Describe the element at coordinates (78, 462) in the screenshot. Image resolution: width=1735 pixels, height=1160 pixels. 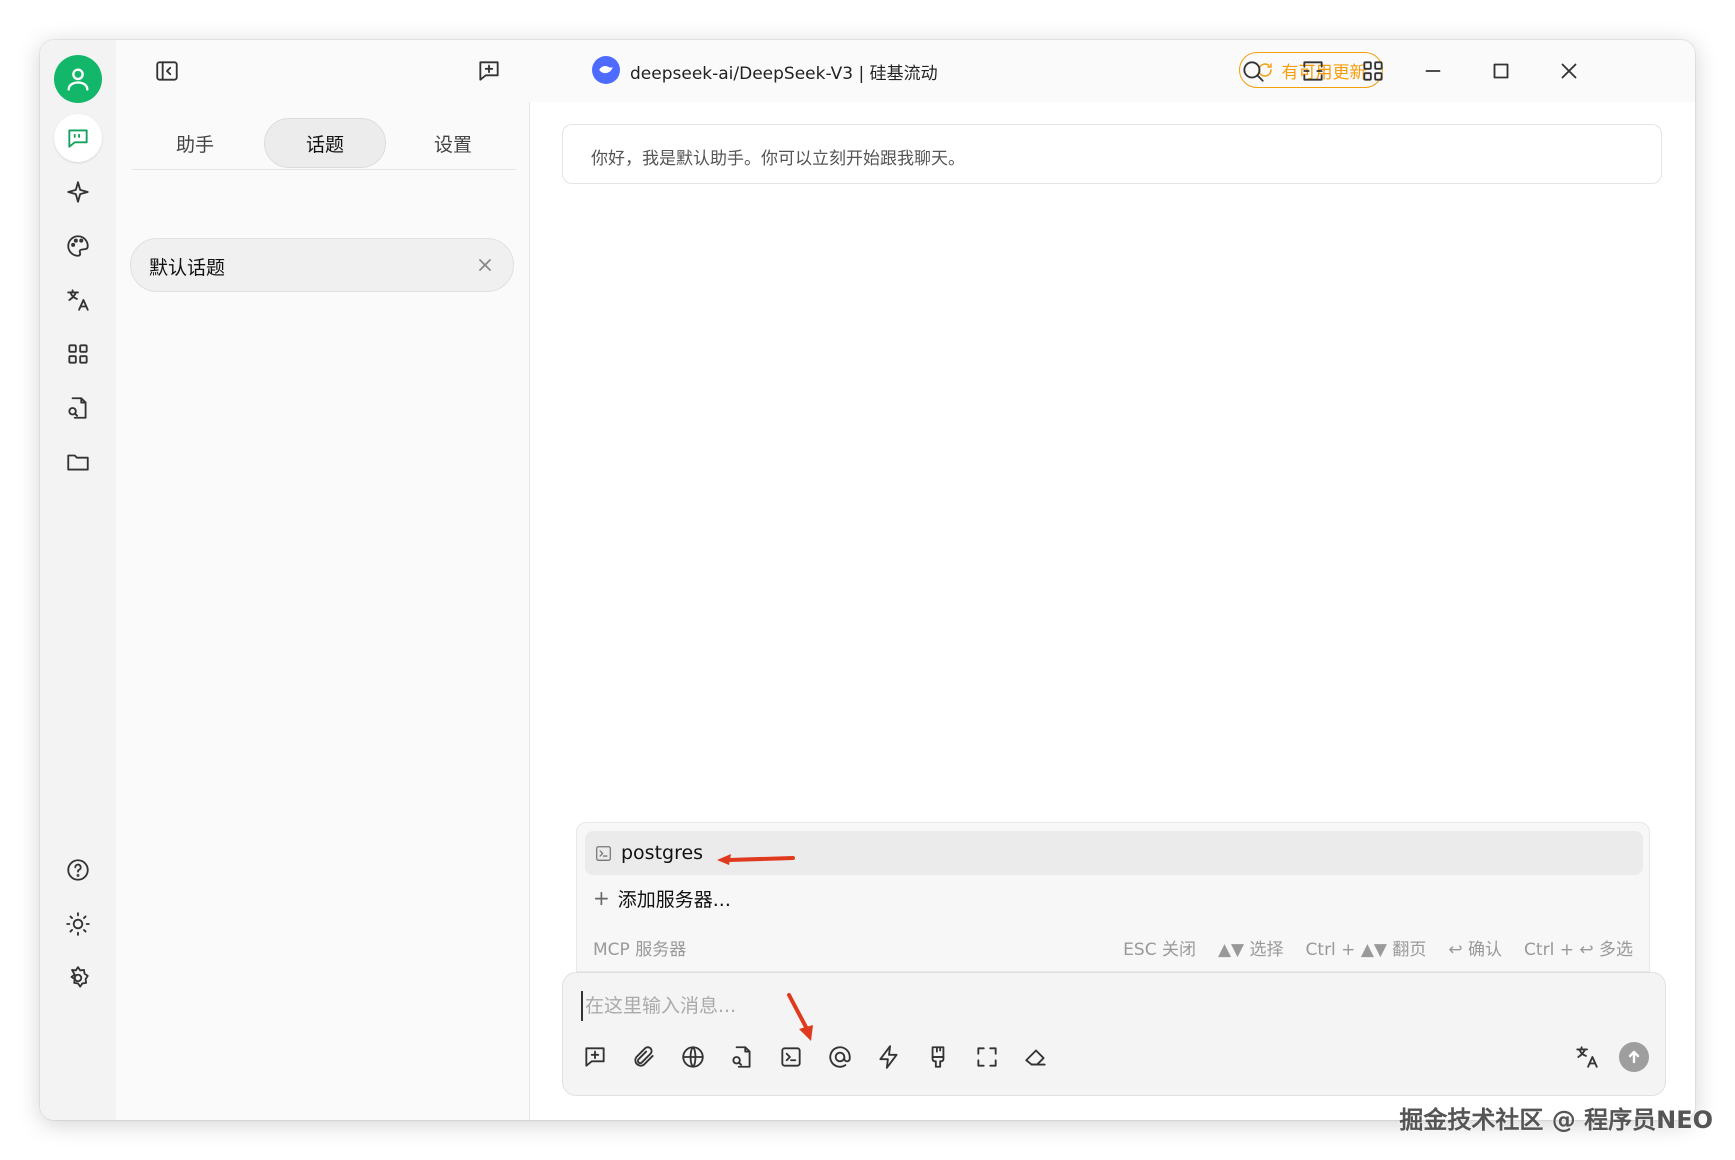
I see `folder-icon` at that location.